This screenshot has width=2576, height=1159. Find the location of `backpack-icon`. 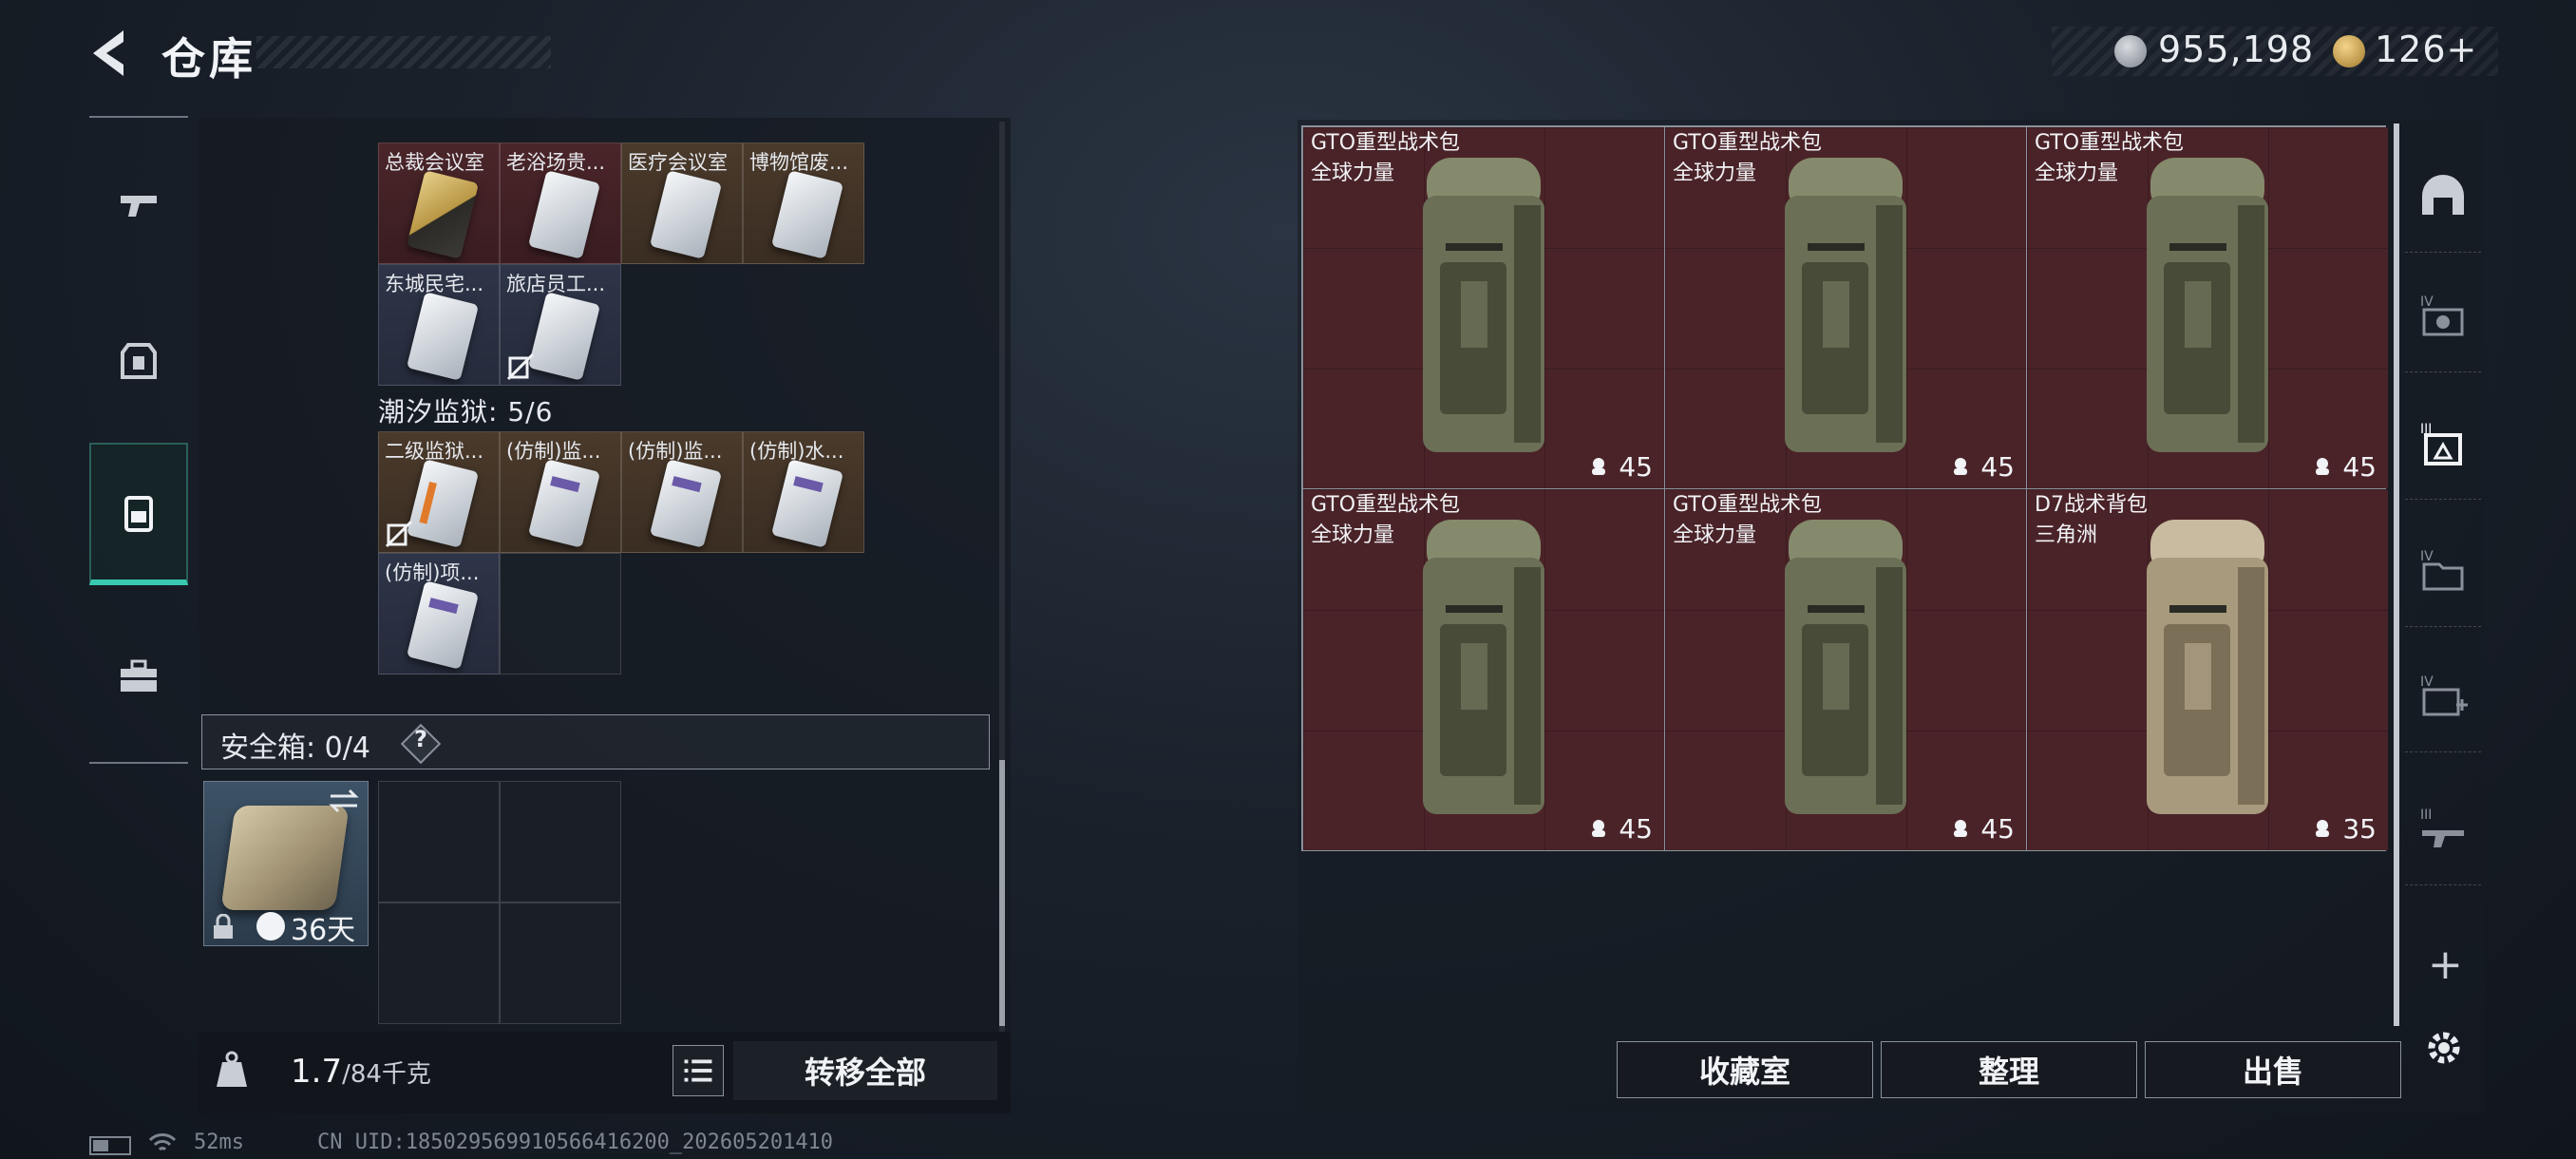

backpack-icon is located at coordinates (138, 514).